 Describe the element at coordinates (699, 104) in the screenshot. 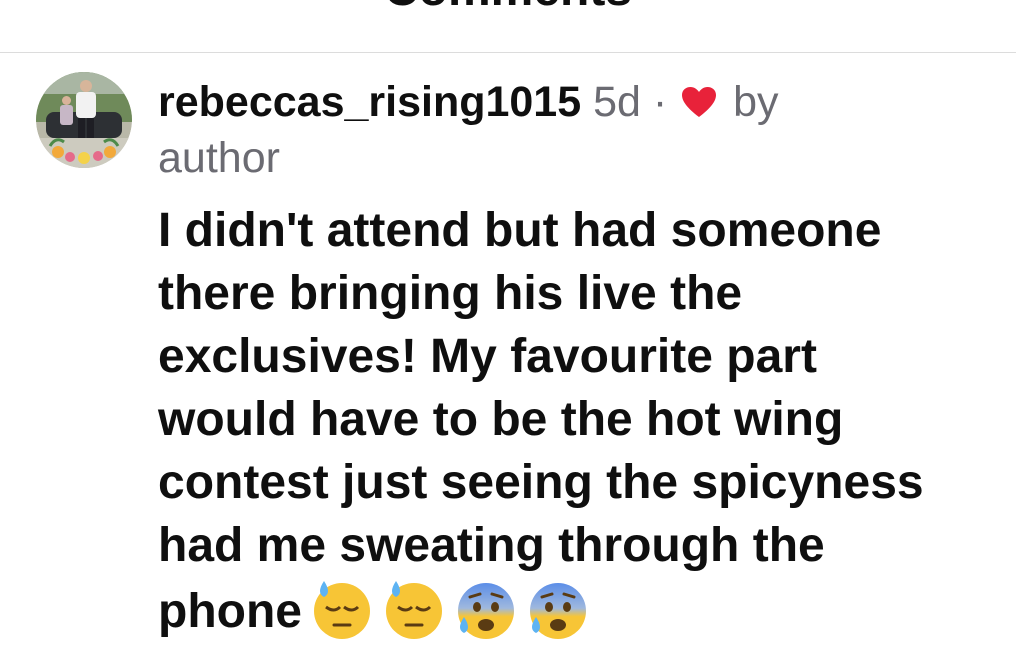

I see `heart-icon` at that location.